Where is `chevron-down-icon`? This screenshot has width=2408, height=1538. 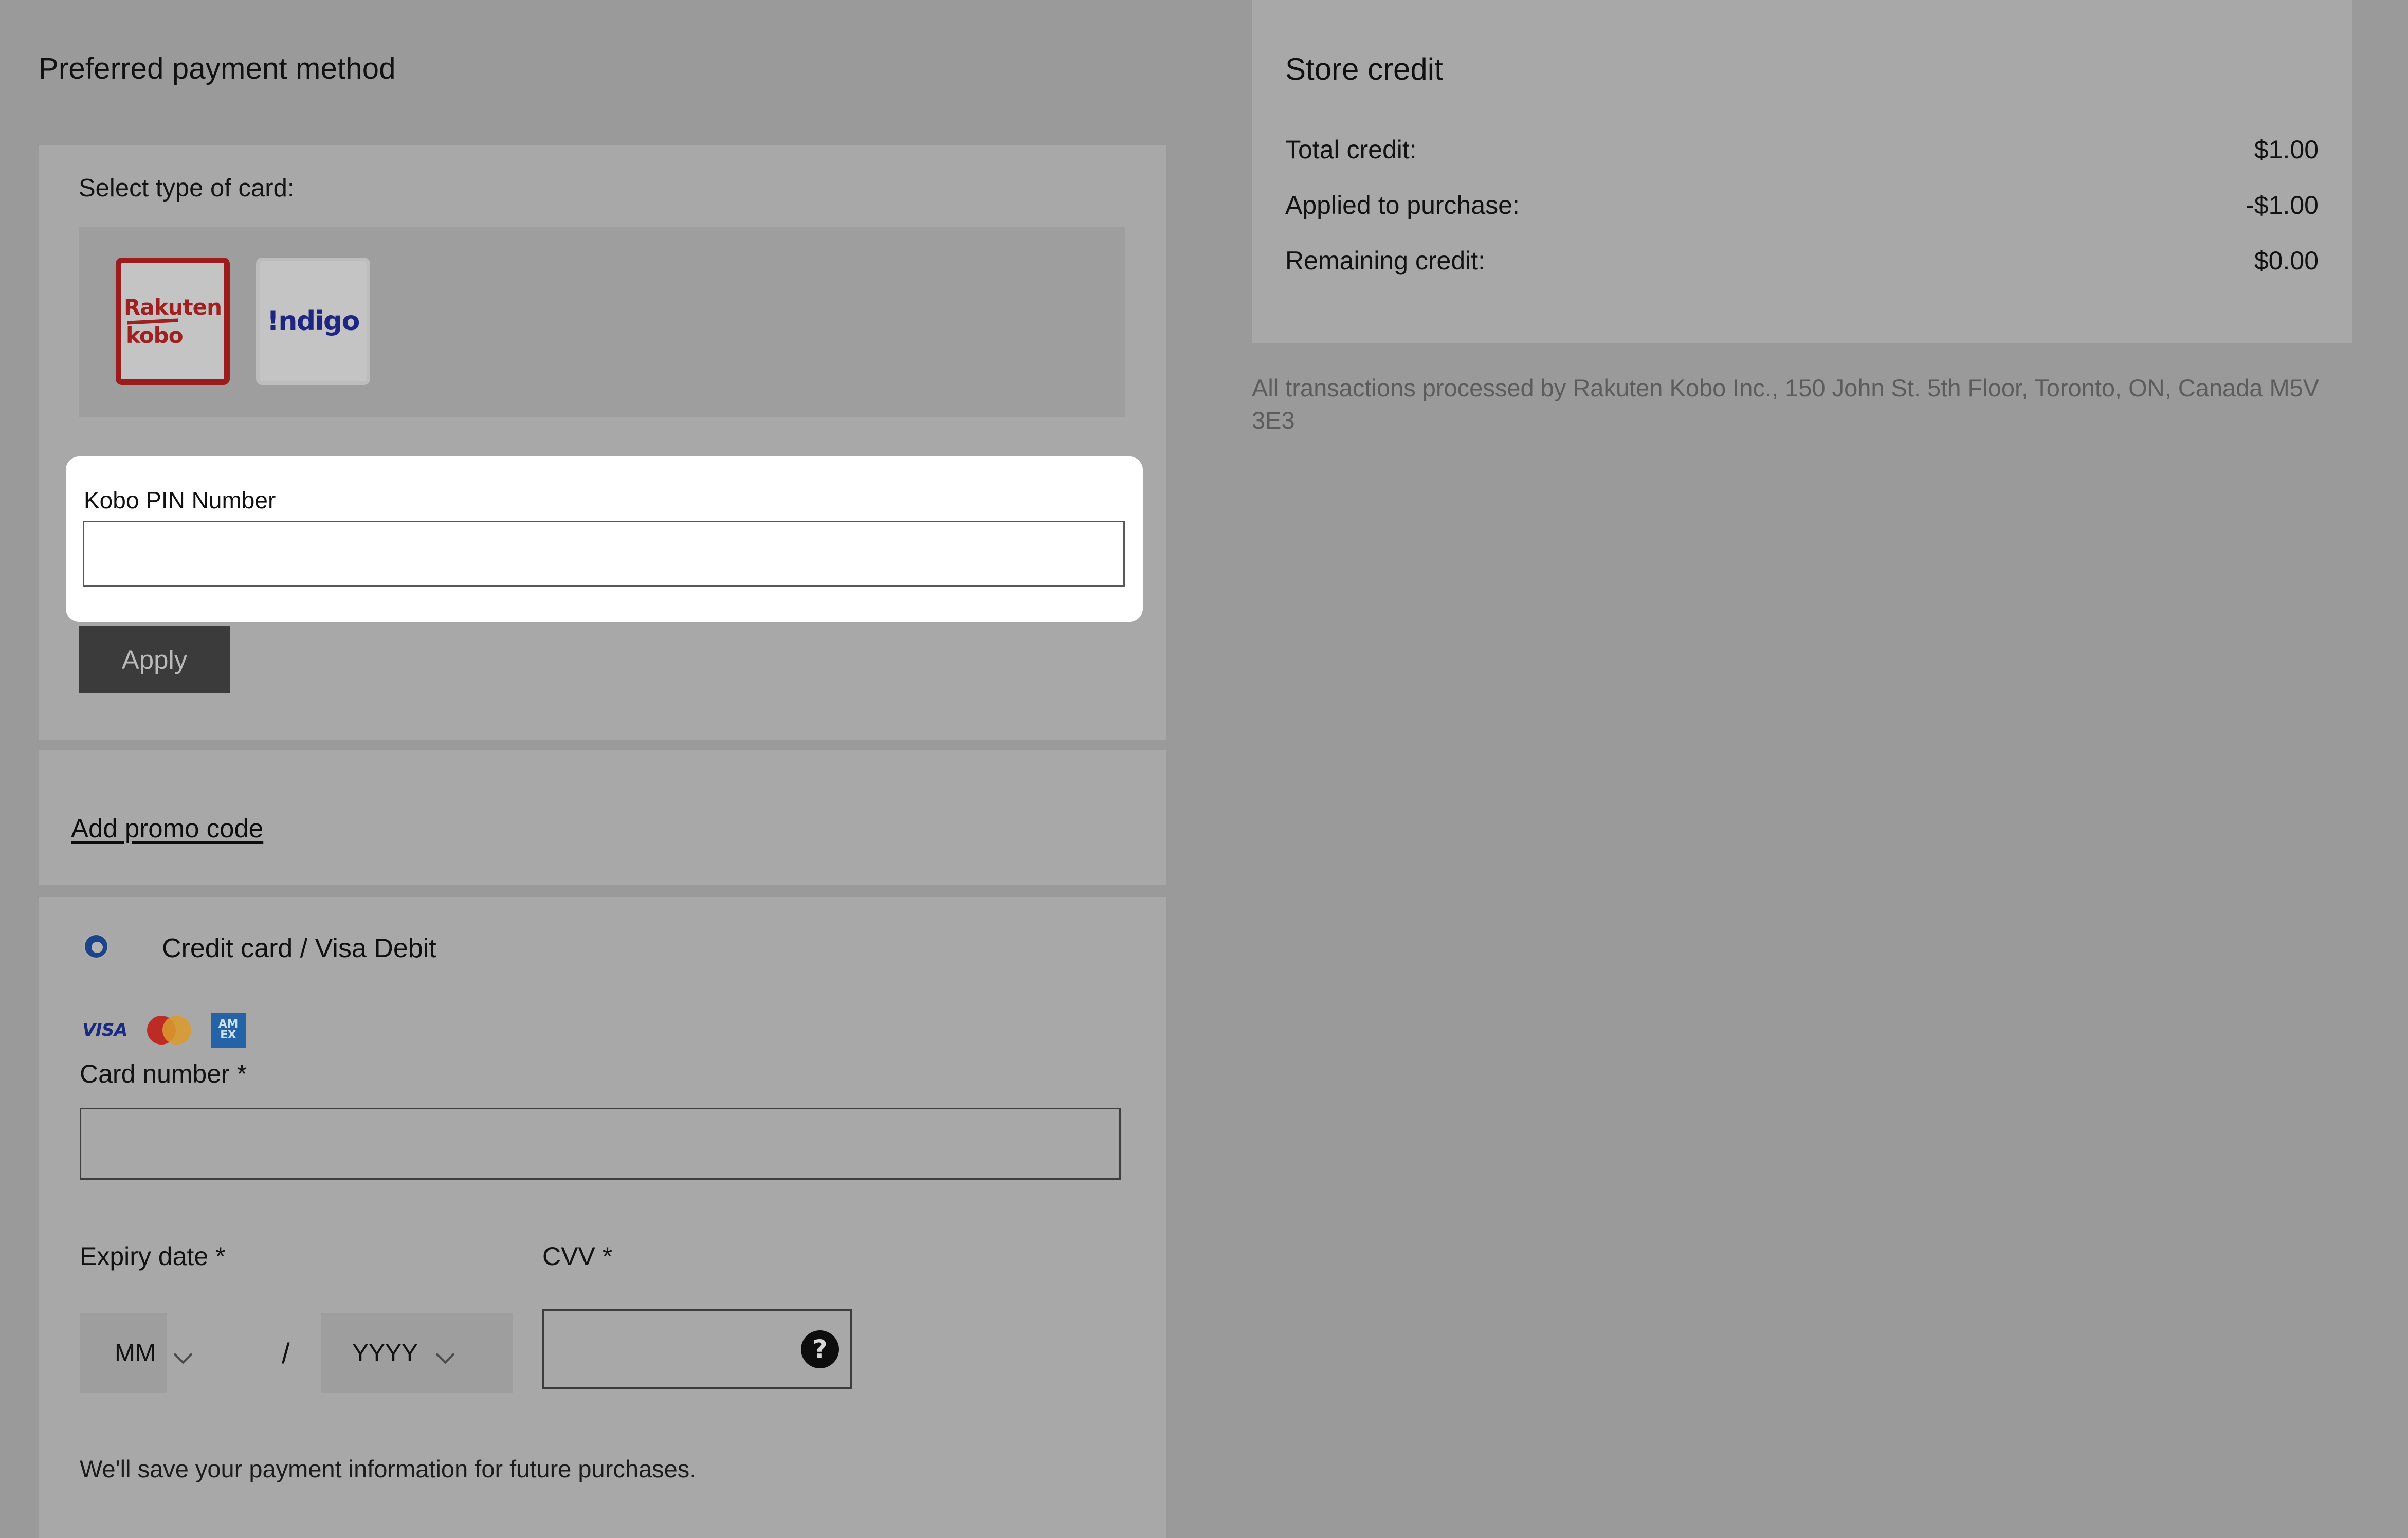 chevron-down-icon is located at coordinates (446, 1353).